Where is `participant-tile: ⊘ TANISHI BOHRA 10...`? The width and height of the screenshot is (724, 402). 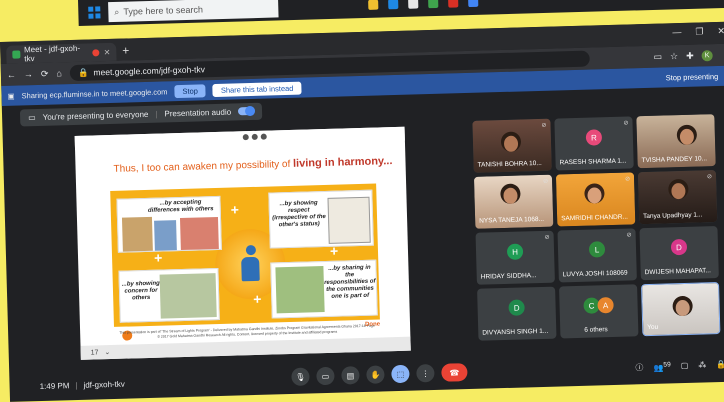 participant-tile: ⊘ TANISHI BOHRA 10... is located at coordinates (512, 145).